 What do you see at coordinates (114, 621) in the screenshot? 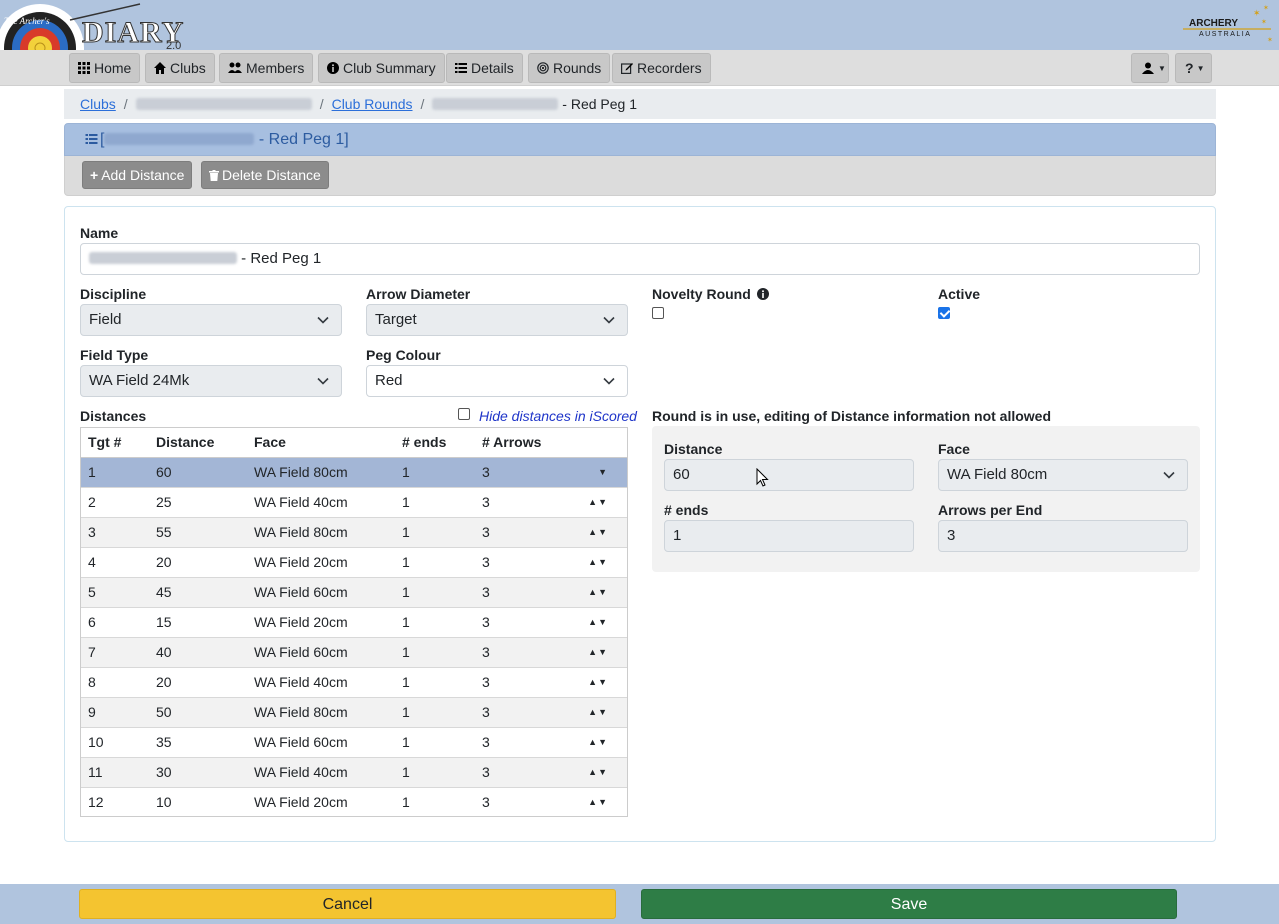
I see `cell-target: 6` at bounding box center [114, 621].